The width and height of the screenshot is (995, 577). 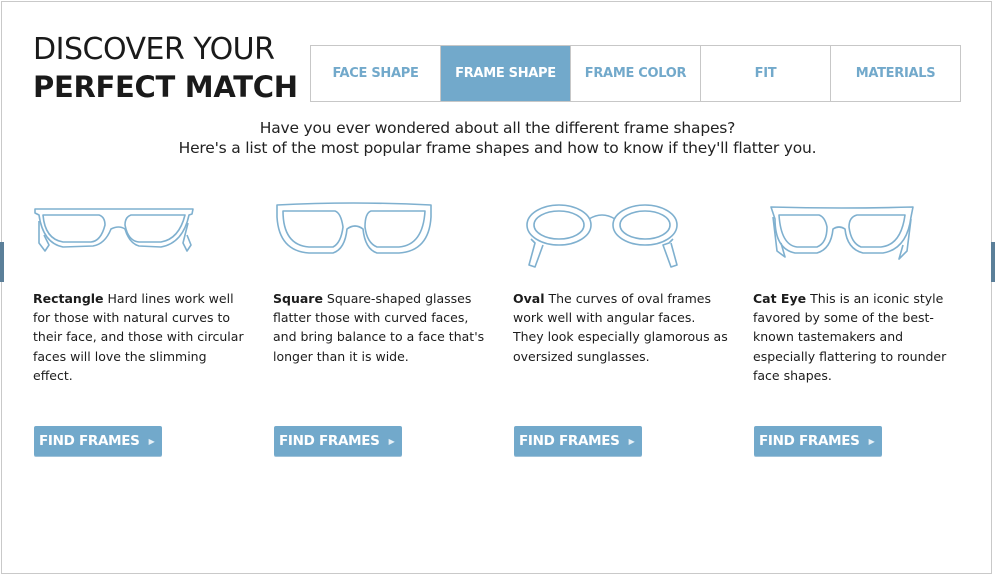 What do you see at coordinates (505, 73) in the screenshot?
I see `tab-frame-shape: FRAME SHAPE` at bounding box center [505, 73].